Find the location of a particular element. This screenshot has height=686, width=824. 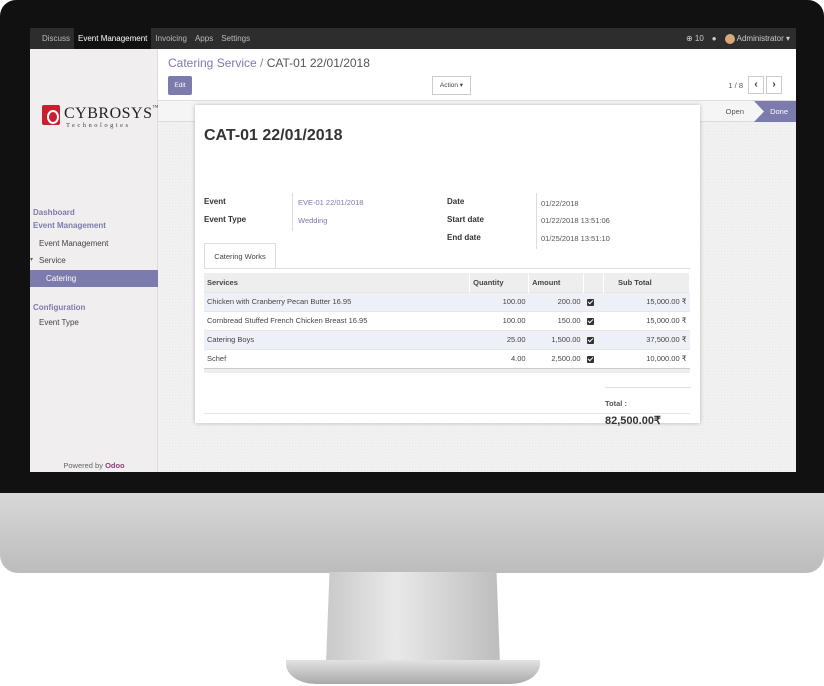

edit-button: Edit is located at coordinates (180, 85).